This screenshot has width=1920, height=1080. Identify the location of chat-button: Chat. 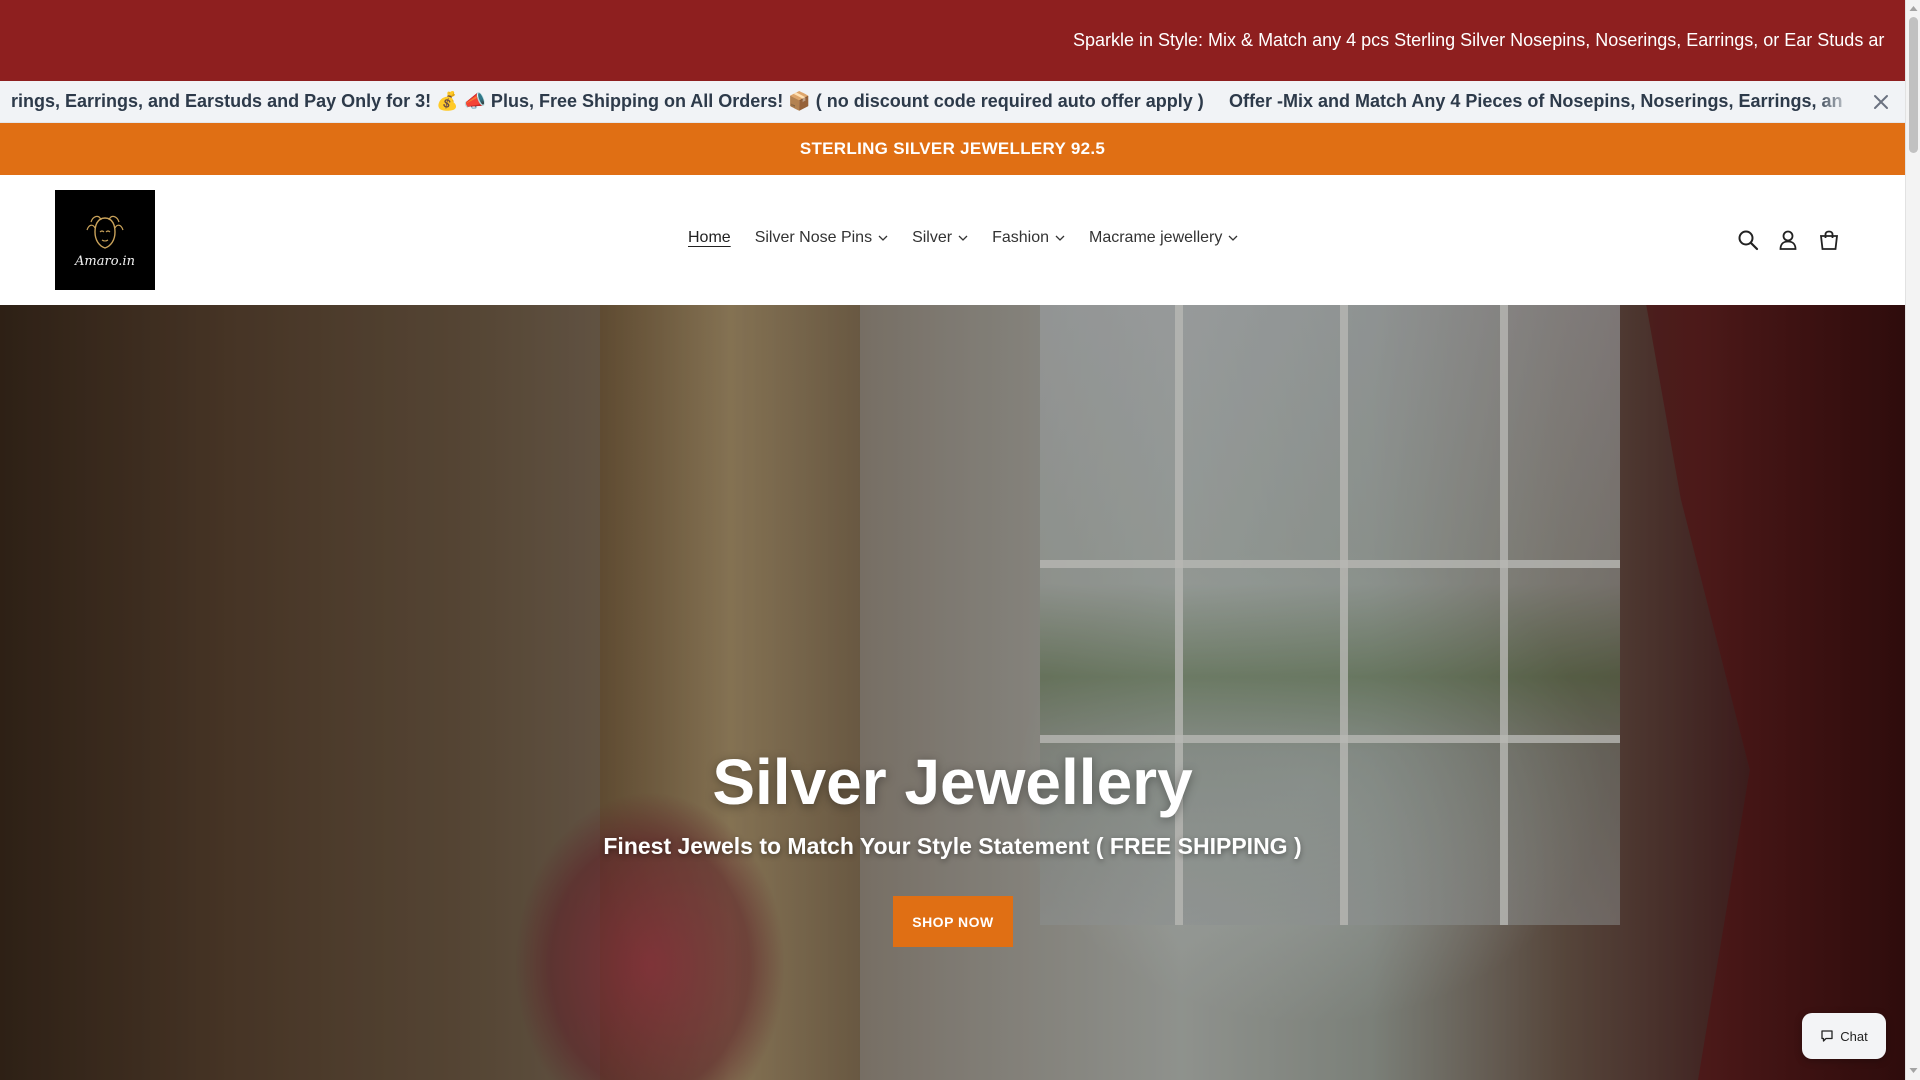
(1844, 1036).